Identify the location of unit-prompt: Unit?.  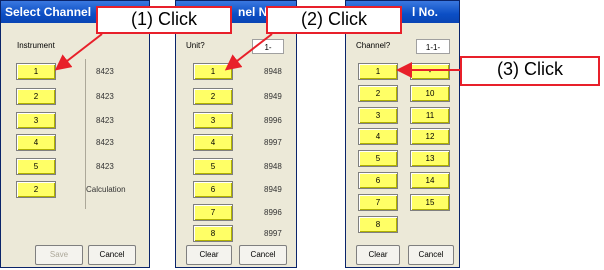
(195, 45).